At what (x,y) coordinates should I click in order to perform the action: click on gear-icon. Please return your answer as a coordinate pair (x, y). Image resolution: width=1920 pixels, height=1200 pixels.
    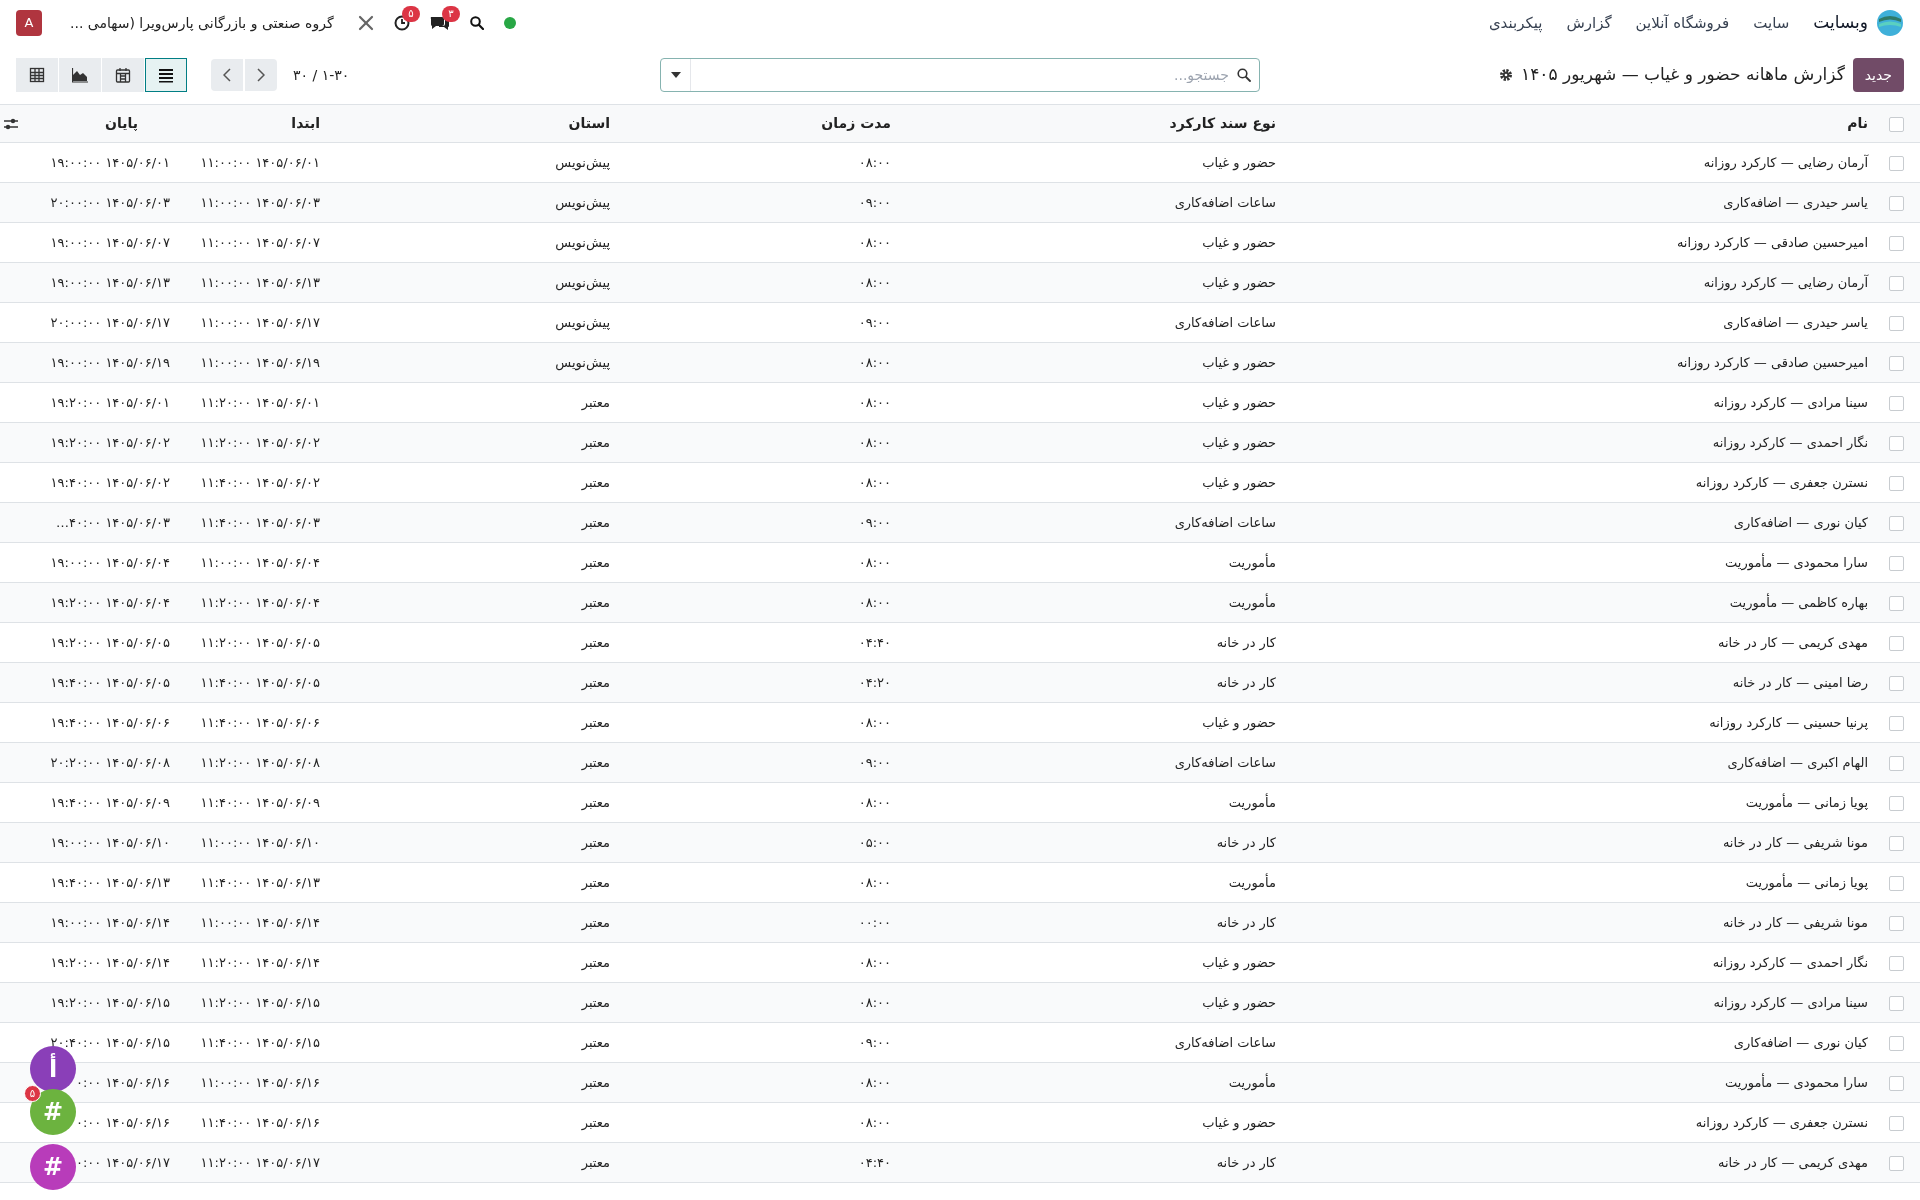
    Looking at the image, I should click on (1506, 75).